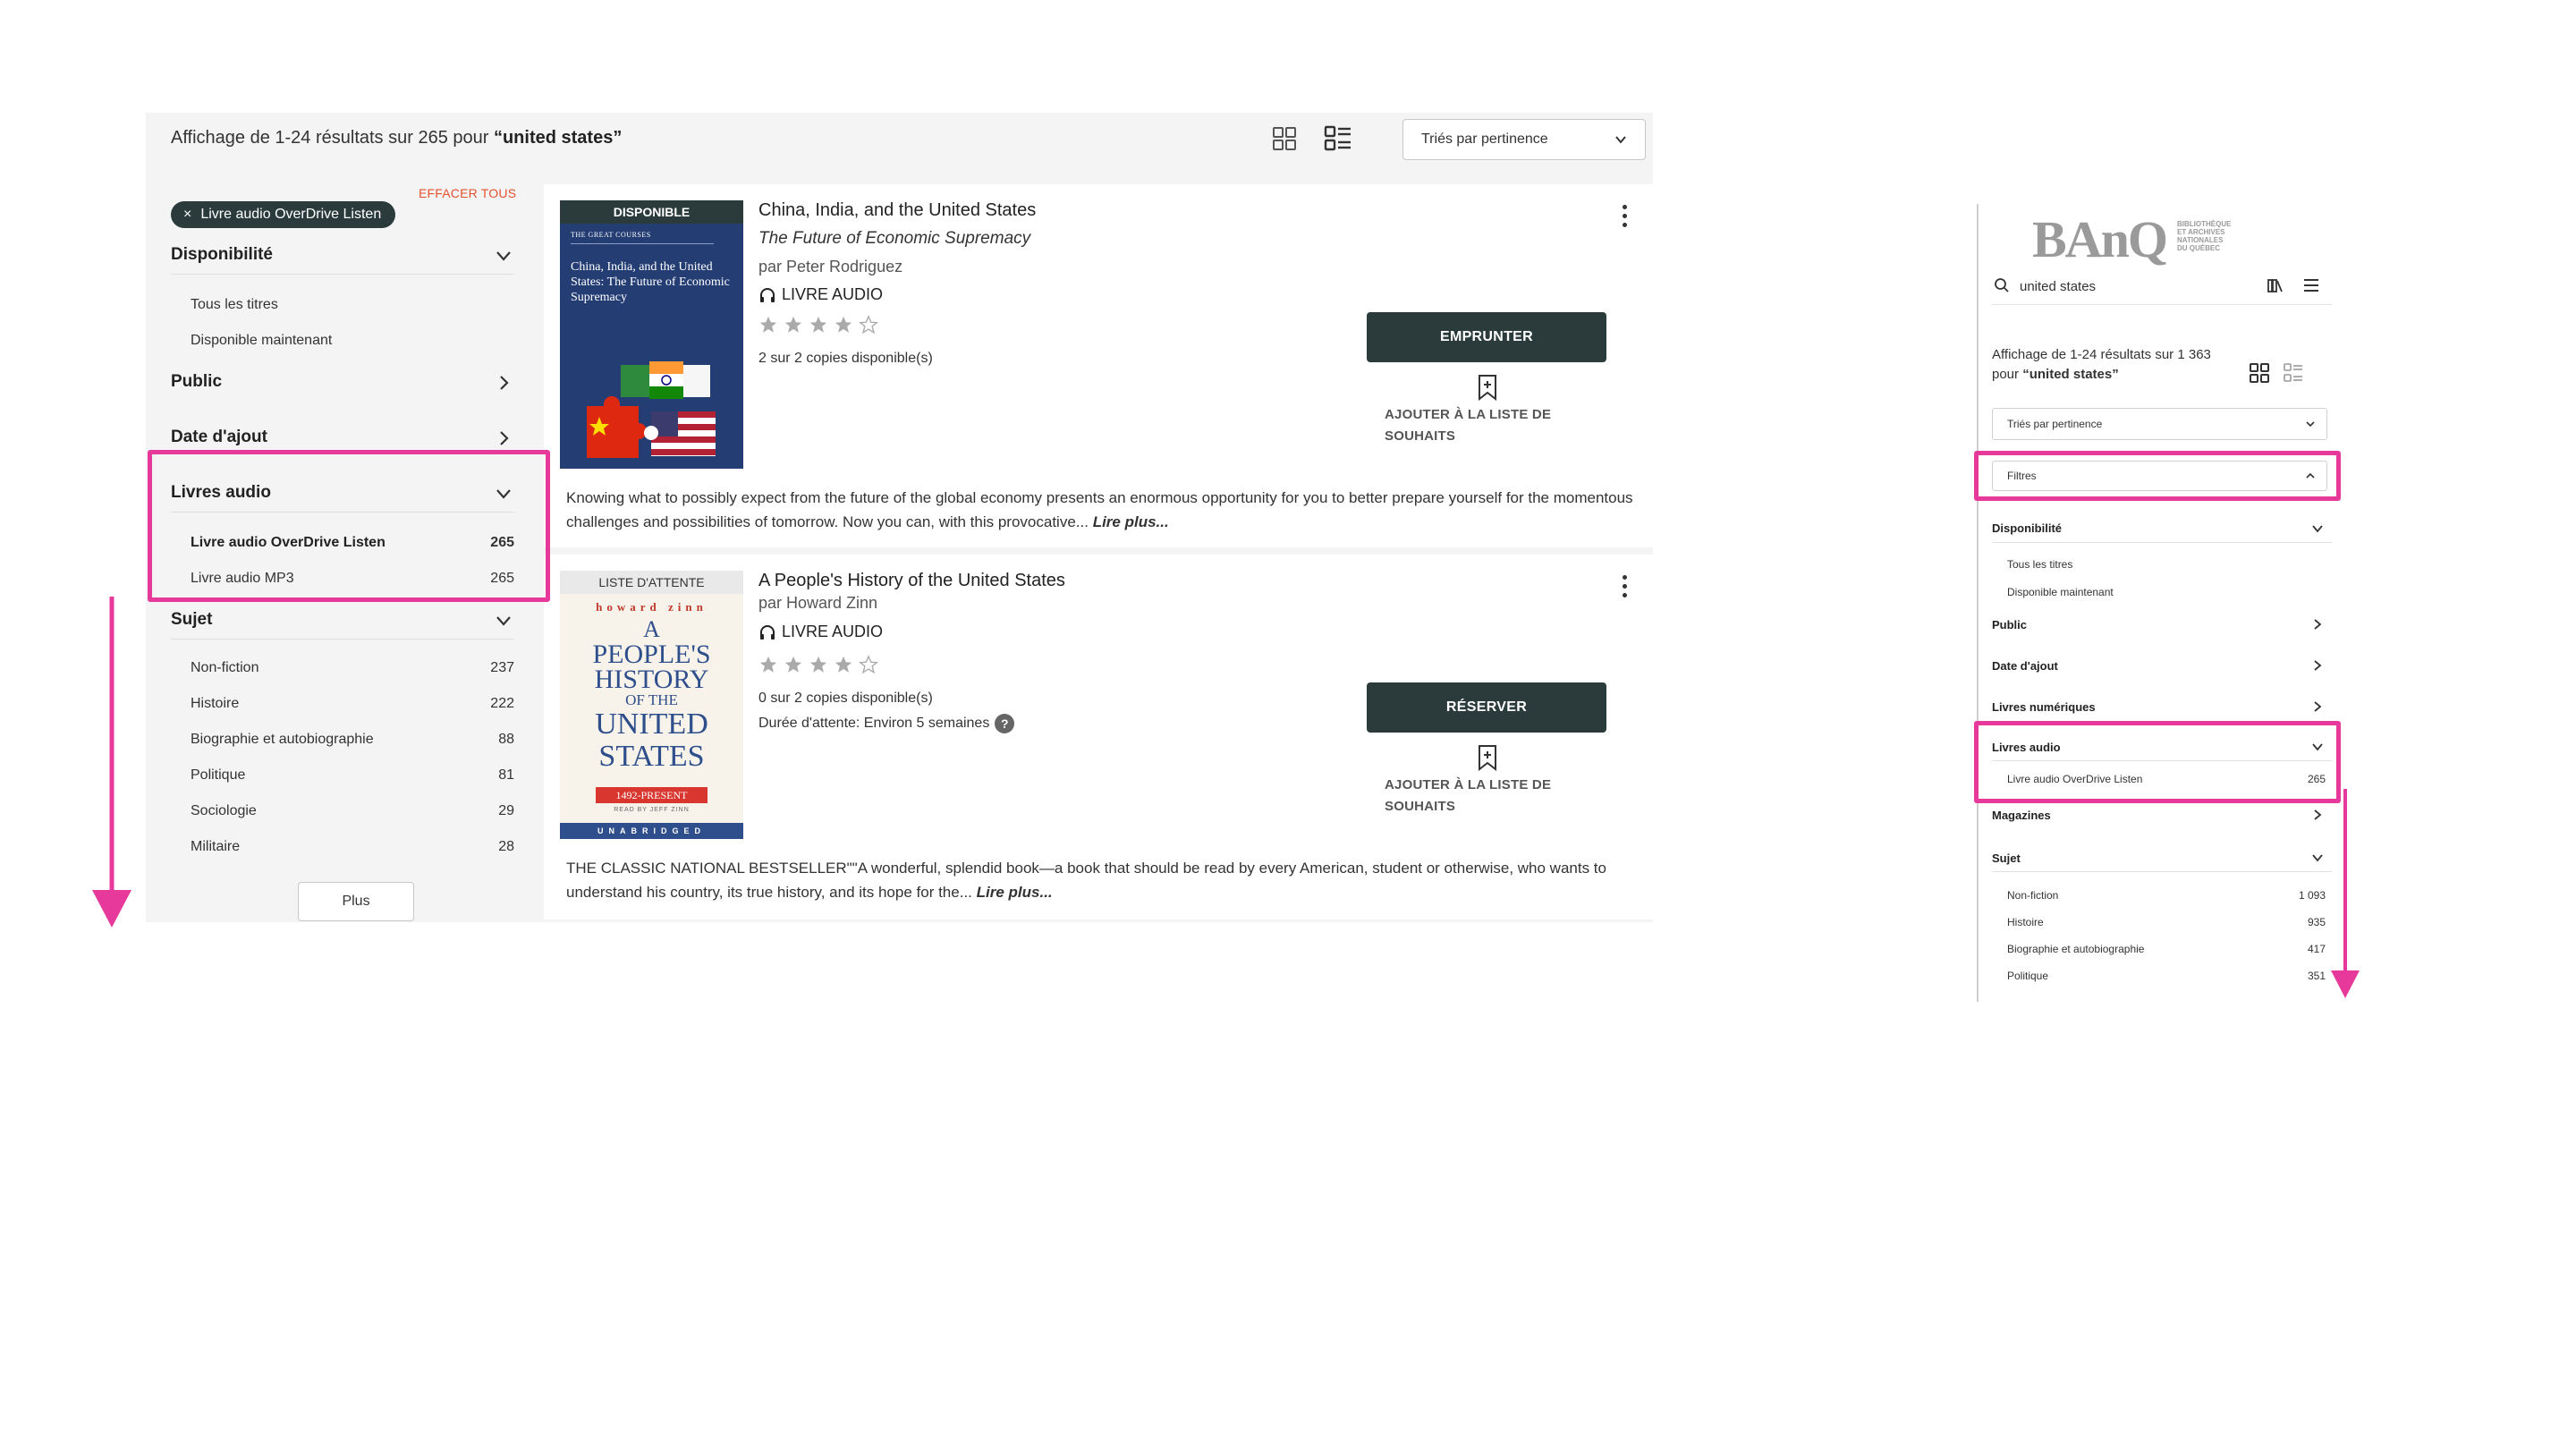  I want to click on facet-count: 28, so click(506, 846).